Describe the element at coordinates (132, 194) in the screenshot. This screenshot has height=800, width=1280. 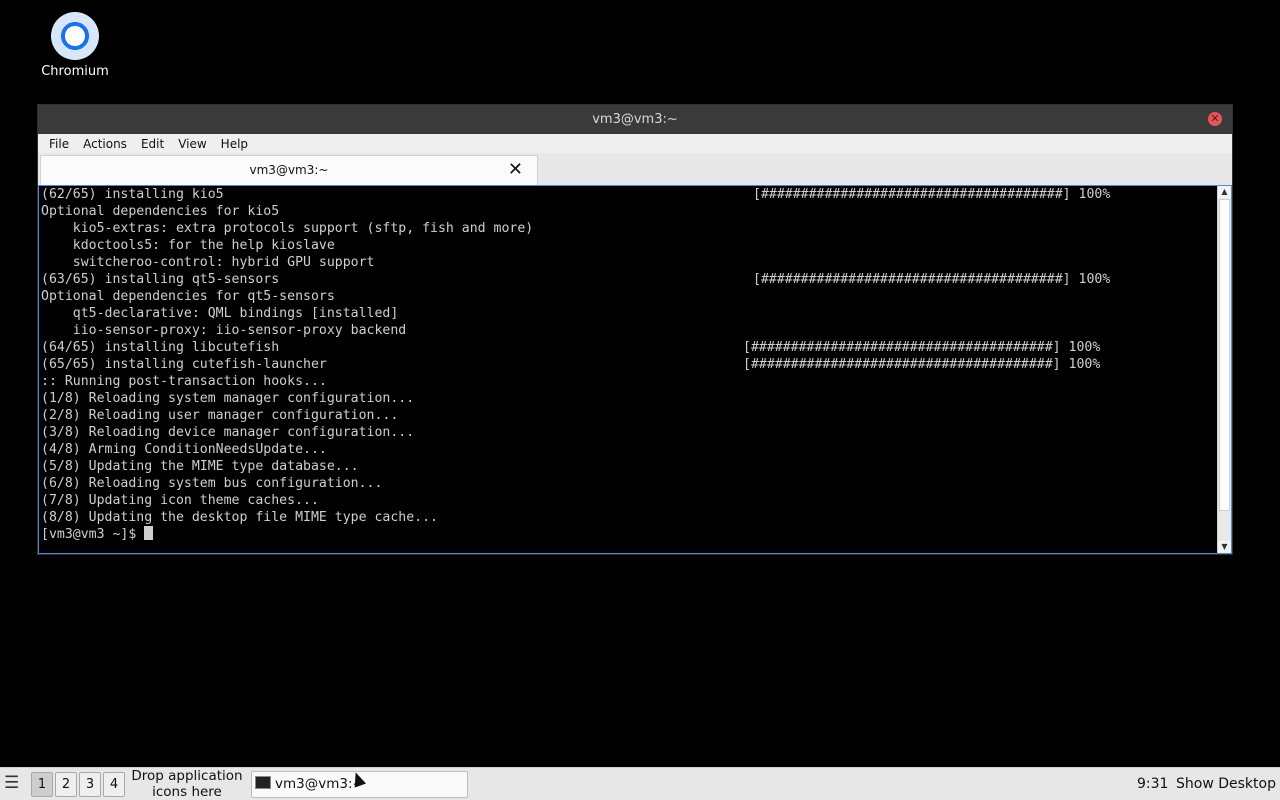
I see `terminal-line-text: (62/65) installing kio5` at that location.